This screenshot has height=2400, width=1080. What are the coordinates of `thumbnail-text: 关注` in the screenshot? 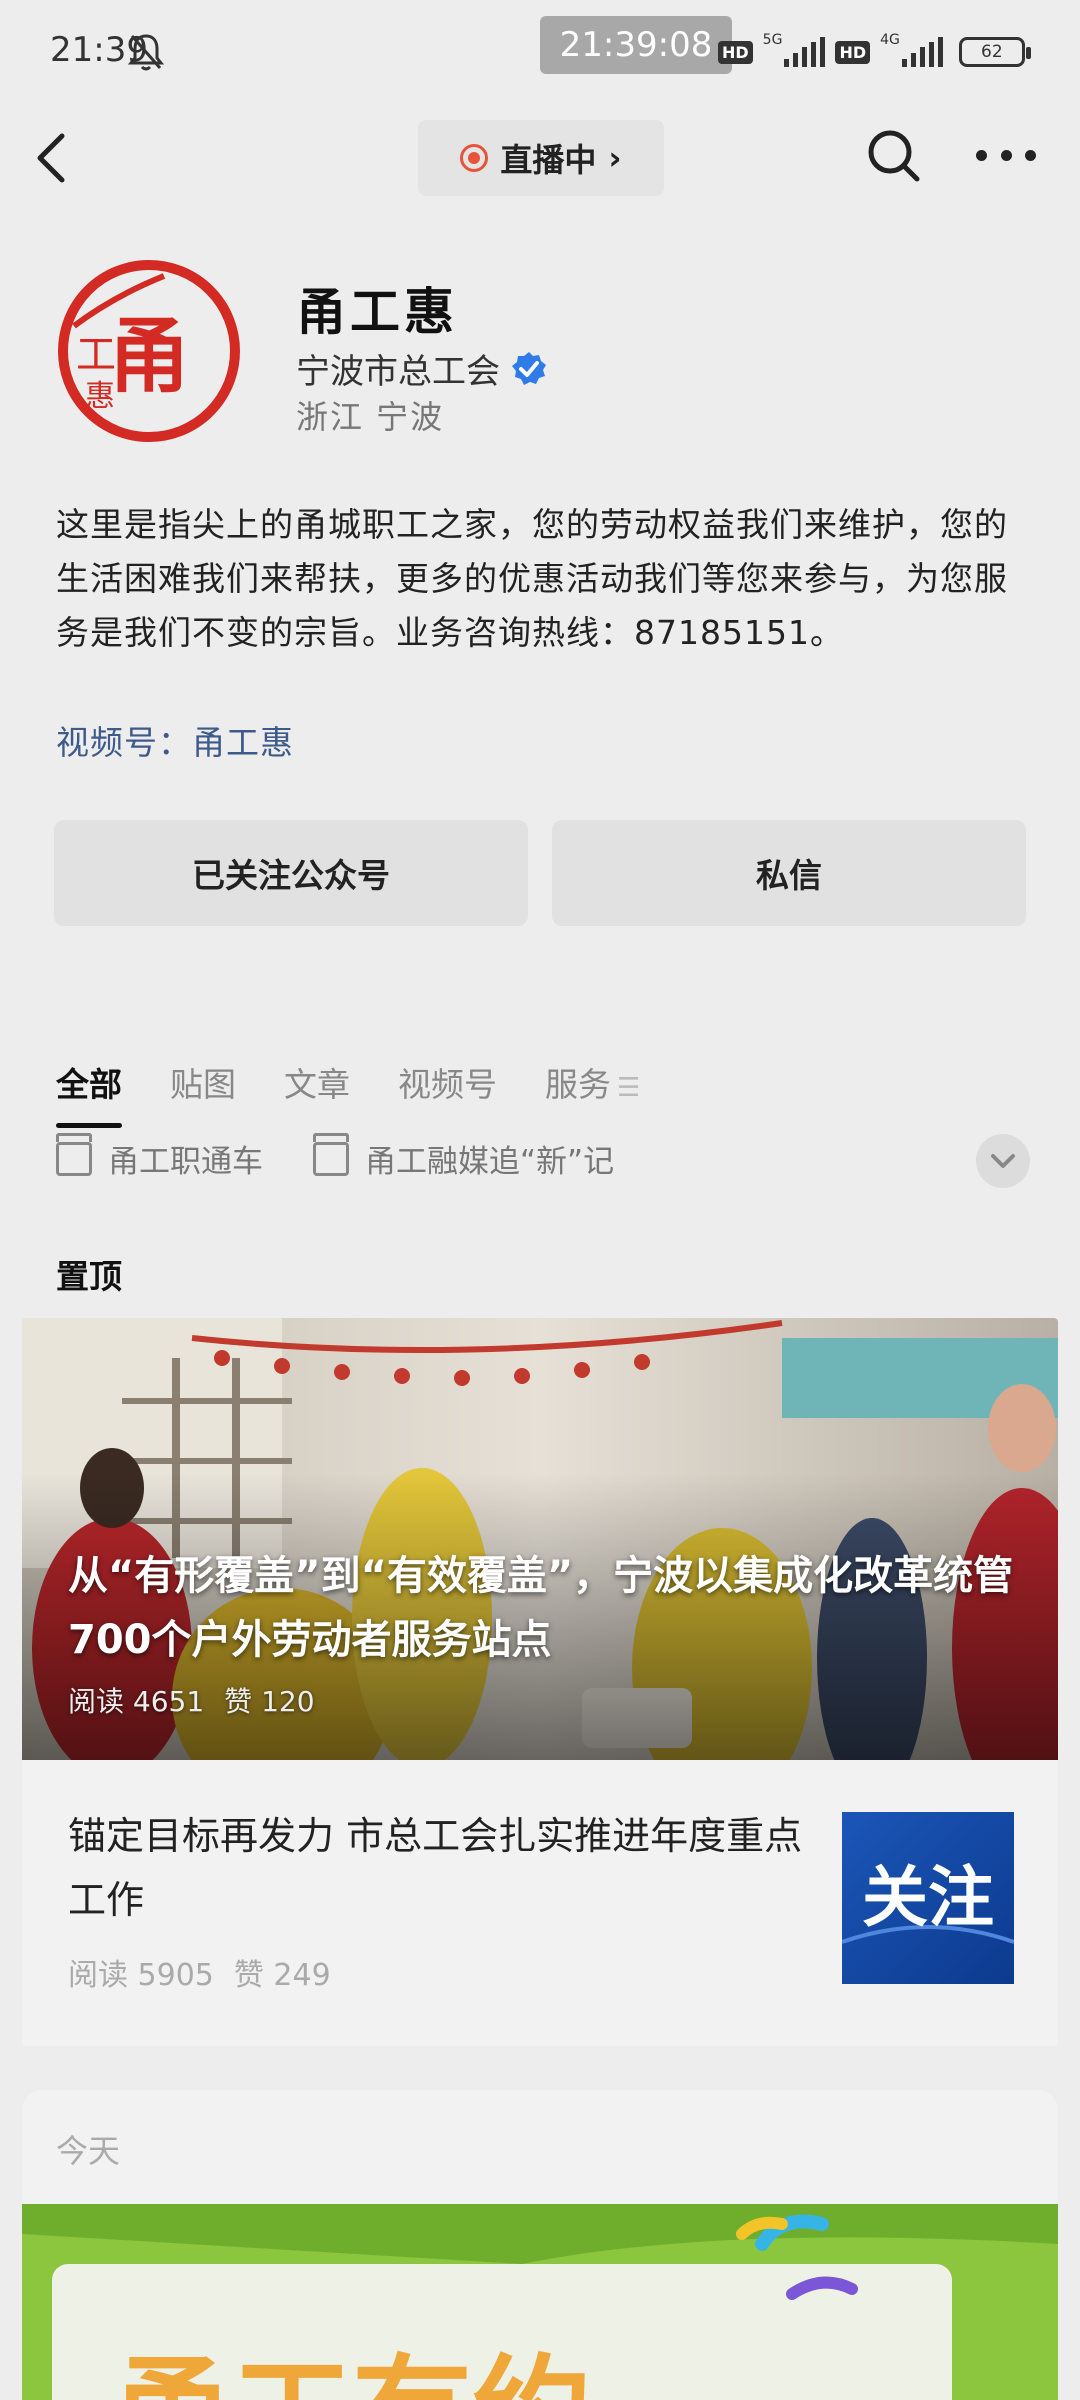 It's located at (928, 1897).